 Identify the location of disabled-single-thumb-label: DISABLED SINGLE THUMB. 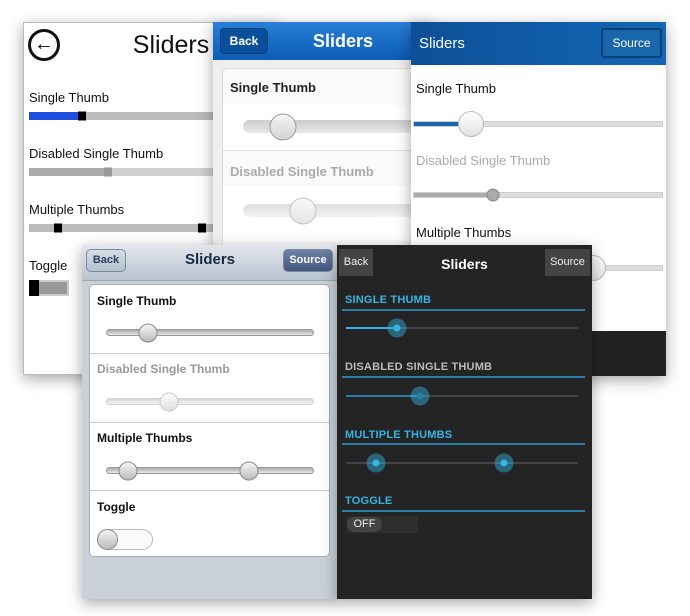
(419, 367).